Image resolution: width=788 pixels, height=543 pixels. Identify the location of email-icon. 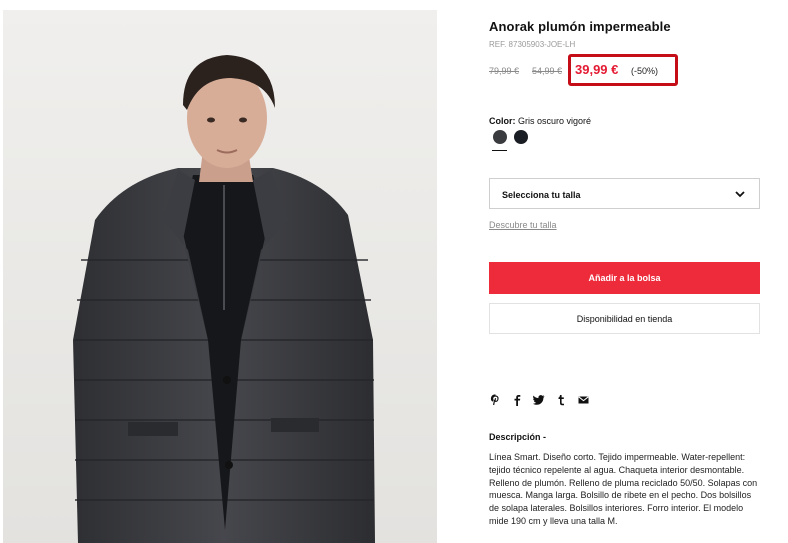
(583, 400).